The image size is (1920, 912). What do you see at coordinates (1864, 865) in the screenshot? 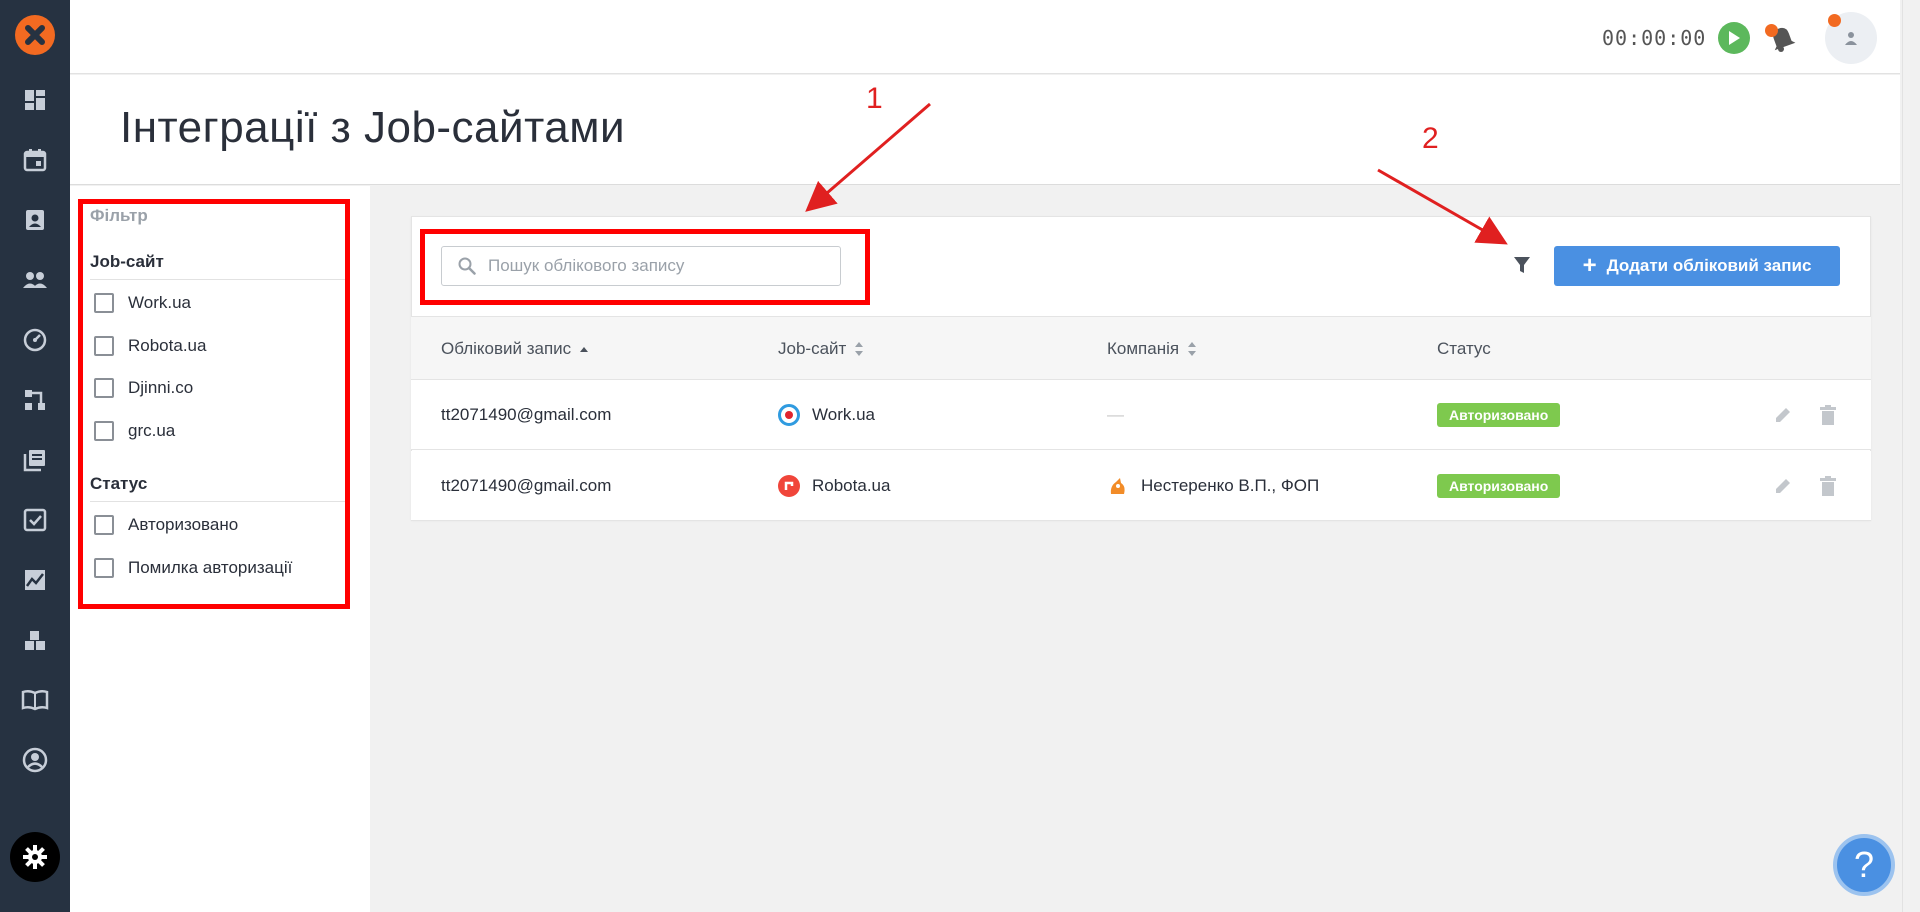
I see `help-button: ?` at bounding box center [1864, 865].